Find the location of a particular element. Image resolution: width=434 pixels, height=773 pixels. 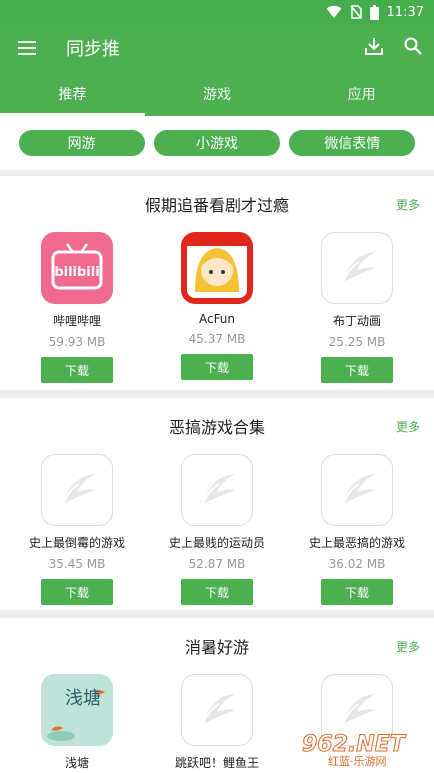

status-bar: 11:37 is located at coordinates (217, 12).